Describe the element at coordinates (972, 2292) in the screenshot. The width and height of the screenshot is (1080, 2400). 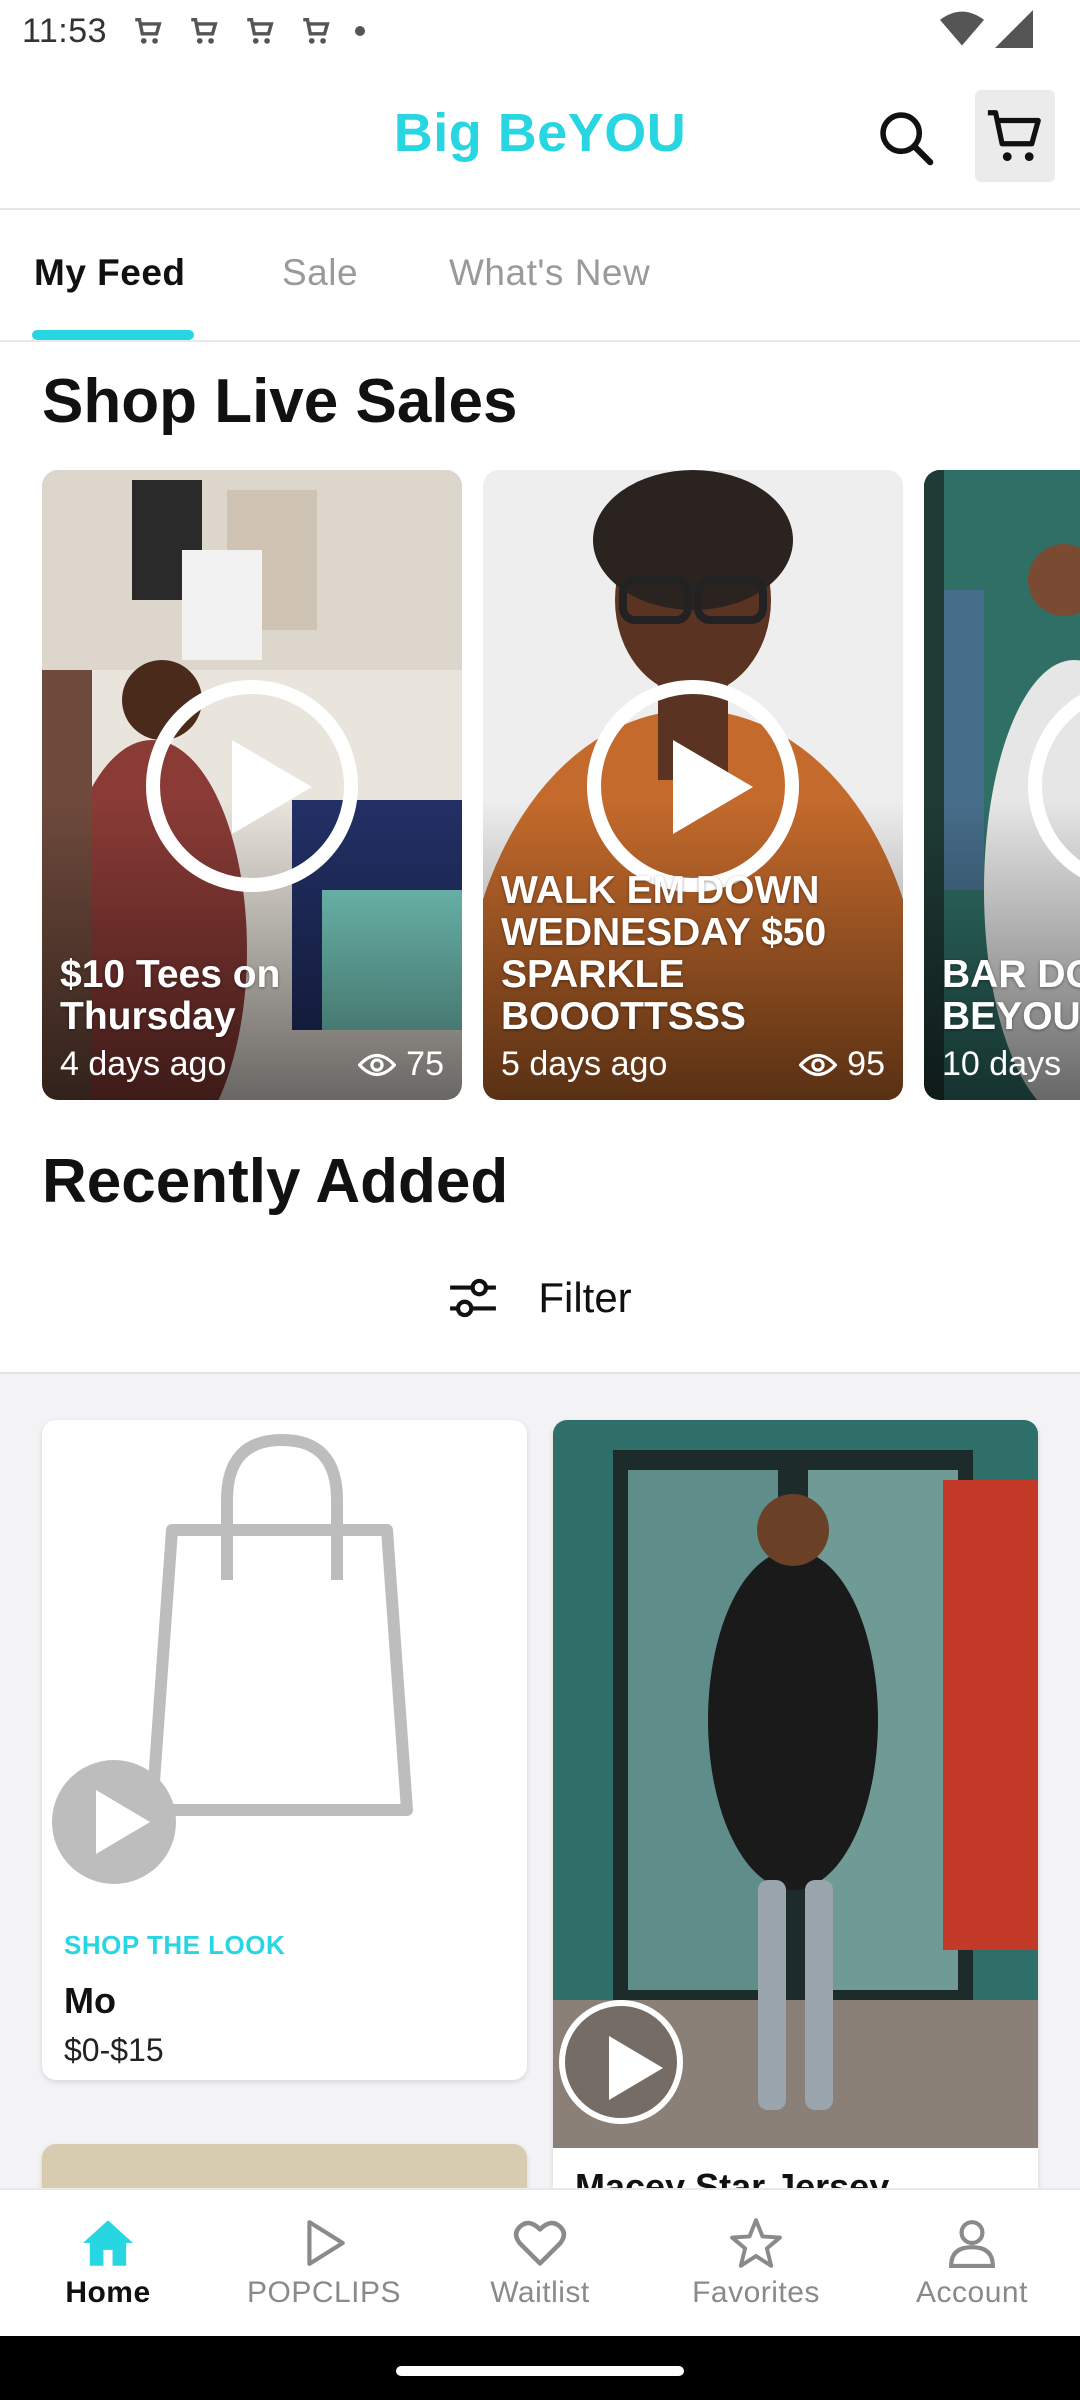
I see `nav-label: Account` at that location.